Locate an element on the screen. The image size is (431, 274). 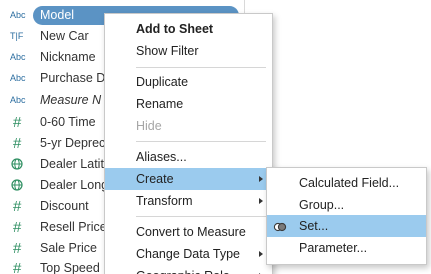
menu-item-show-filter: Show Filter is located at coordinates (188, 51).